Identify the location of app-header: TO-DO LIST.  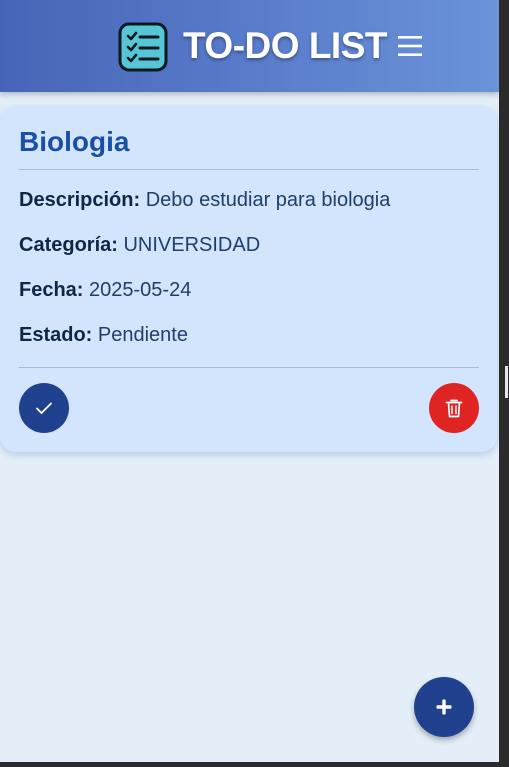
(249, 46).